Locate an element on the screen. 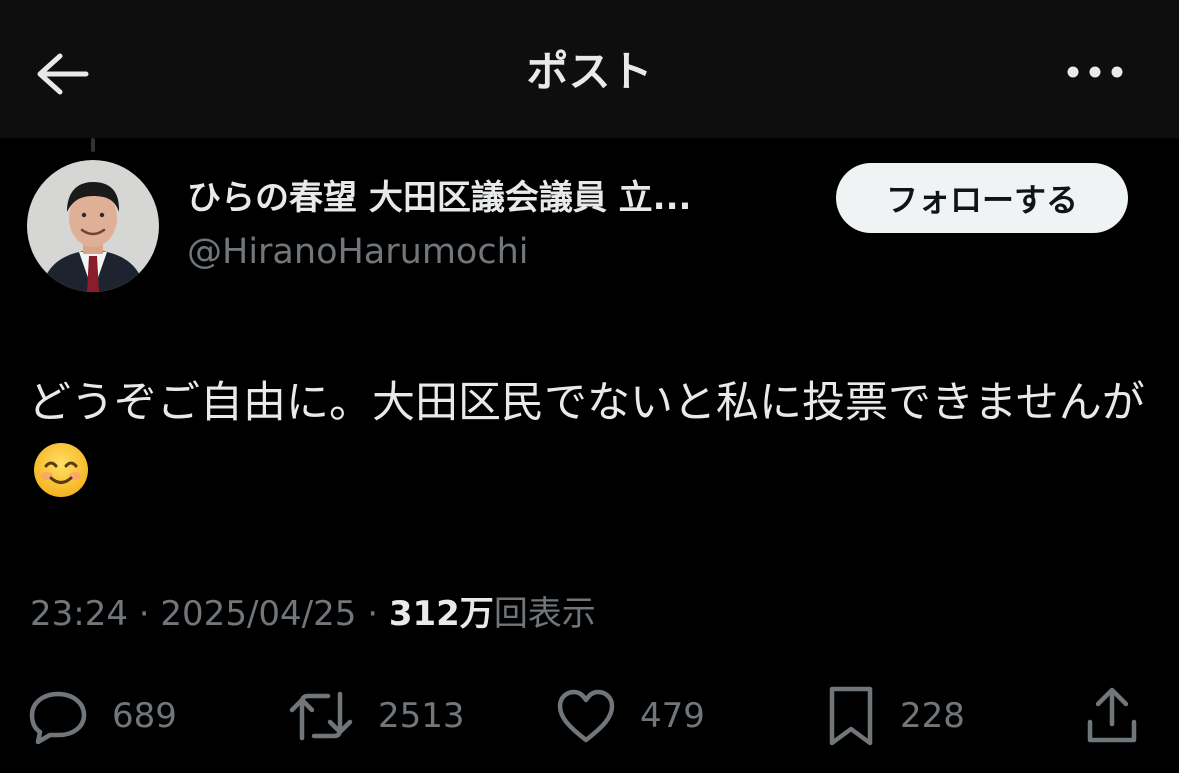 Image resolution: width=1179 pixels, height=773 pixels. thread-connector is located at coordinates (93, 145).